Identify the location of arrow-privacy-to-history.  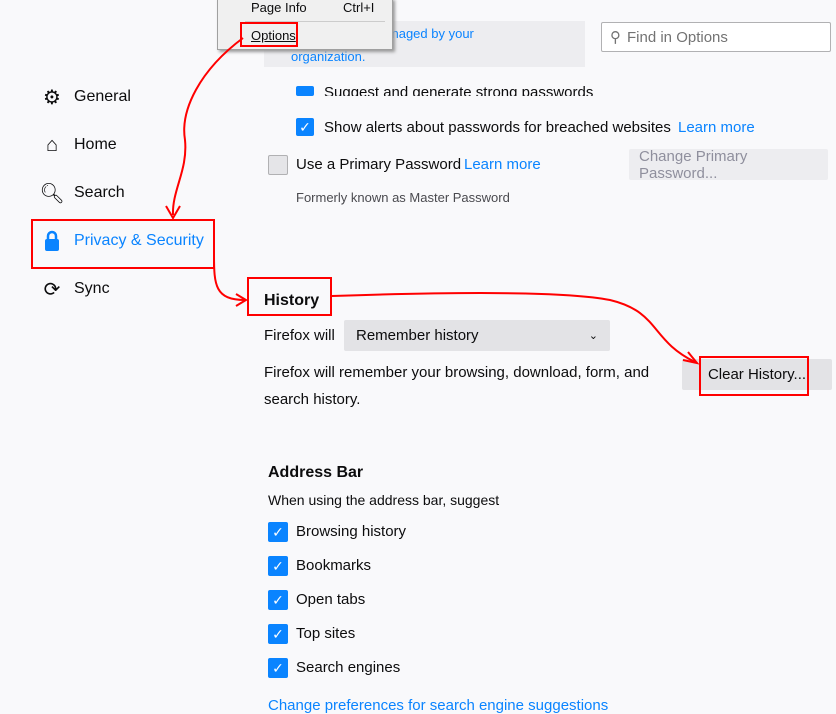
(229, 277).